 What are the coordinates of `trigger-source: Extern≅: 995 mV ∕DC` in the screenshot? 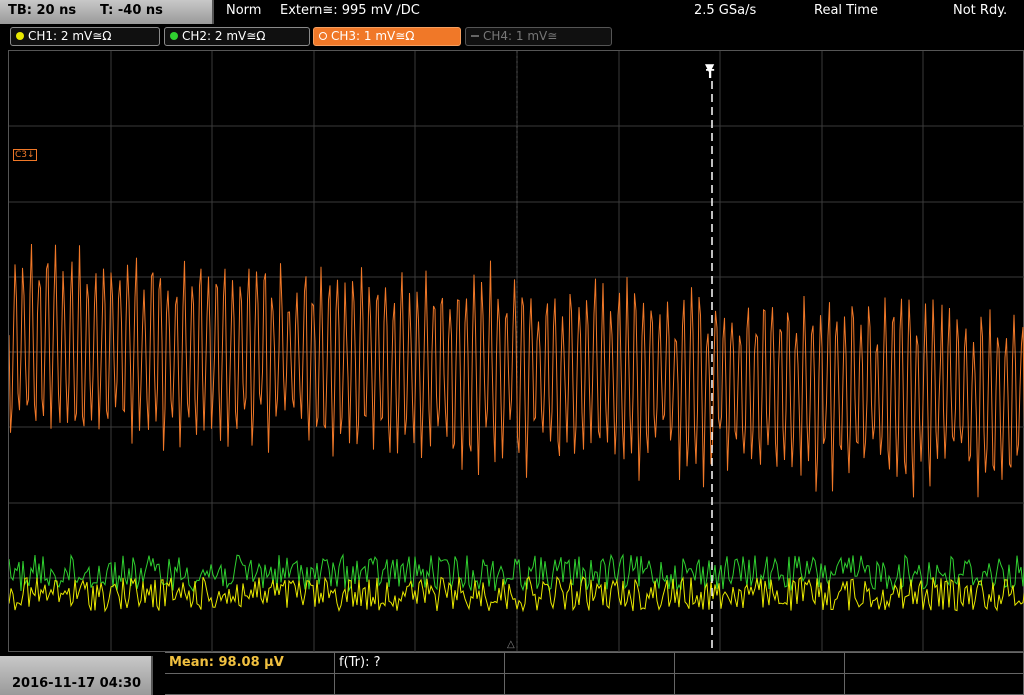 It's located at (350, 10).